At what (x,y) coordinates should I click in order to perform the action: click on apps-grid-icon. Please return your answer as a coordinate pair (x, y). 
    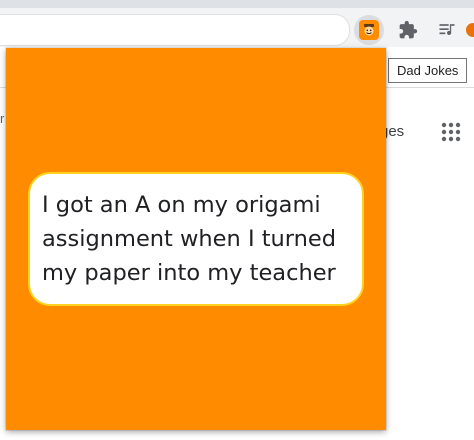
    Looking at the image, I should click on (451, 132).